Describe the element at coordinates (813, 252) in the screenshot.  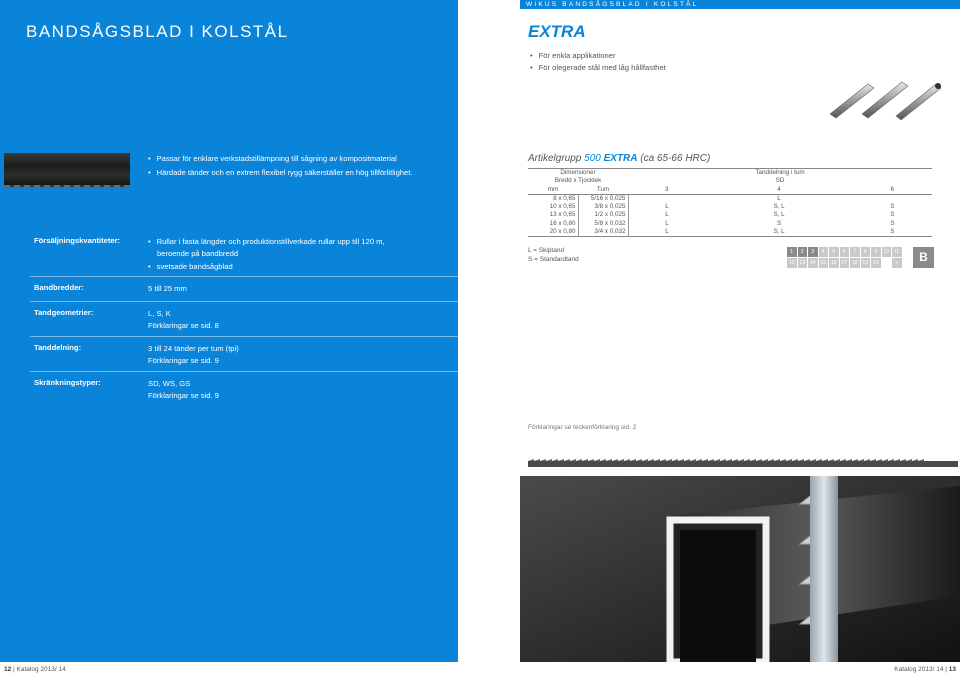
I see `tpi-cell: 3` at that location.